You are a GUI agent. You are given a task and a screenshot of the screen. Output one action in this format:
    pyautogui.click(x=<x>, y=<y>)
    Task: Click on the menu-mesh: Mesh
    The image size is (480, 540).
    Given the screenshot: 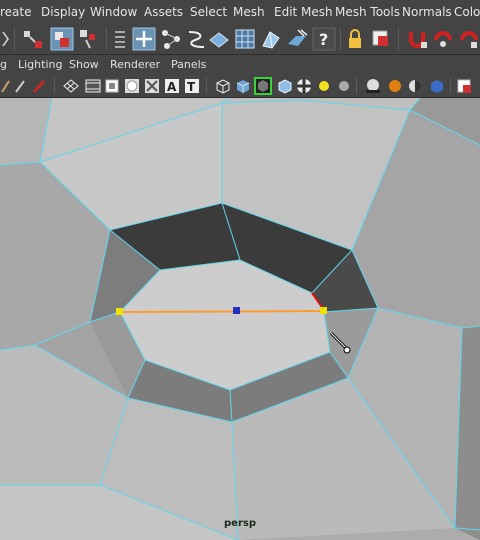 What is the action you would take?
    pyautogui.click(x=249, y=12)
    